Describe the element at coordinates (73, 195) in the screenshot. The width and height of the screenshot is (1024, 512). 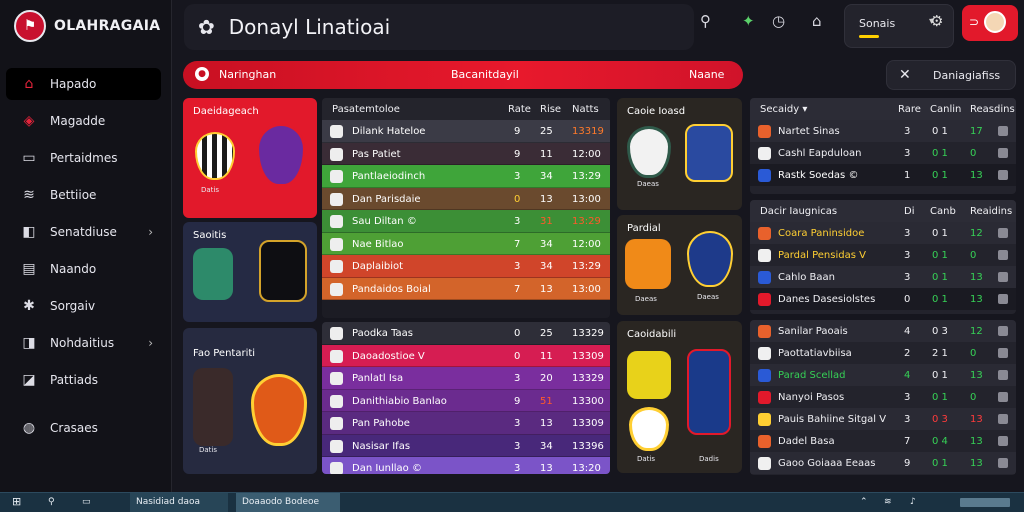
I see `sidebar-item-label: Bettiioe` at that location.